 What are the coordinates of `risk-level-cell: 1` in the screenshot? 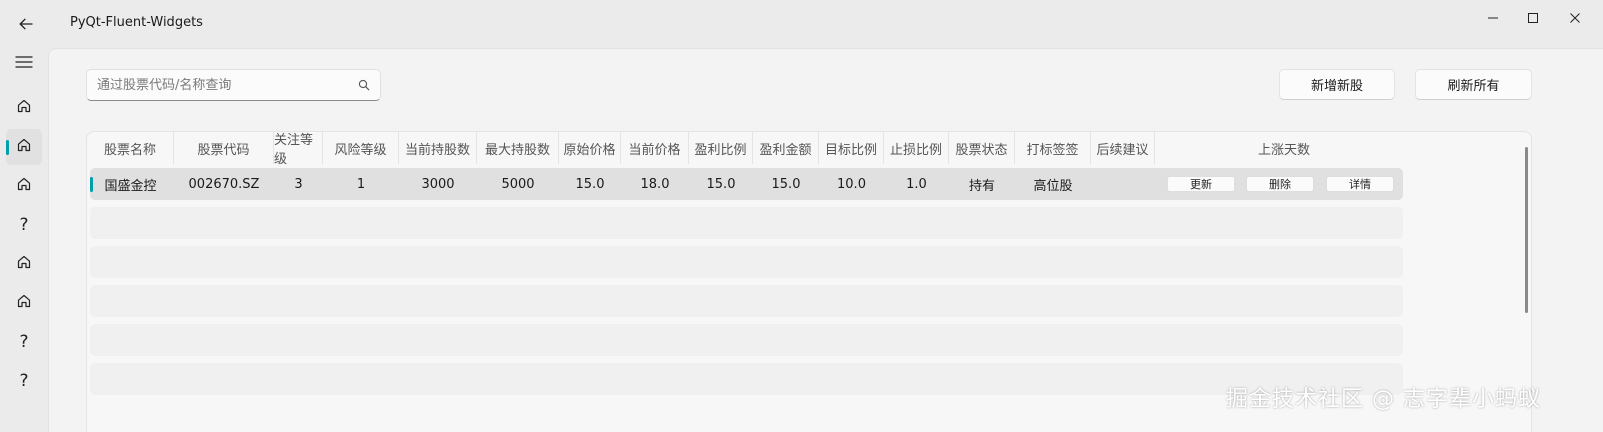 It's located at (361, 184).